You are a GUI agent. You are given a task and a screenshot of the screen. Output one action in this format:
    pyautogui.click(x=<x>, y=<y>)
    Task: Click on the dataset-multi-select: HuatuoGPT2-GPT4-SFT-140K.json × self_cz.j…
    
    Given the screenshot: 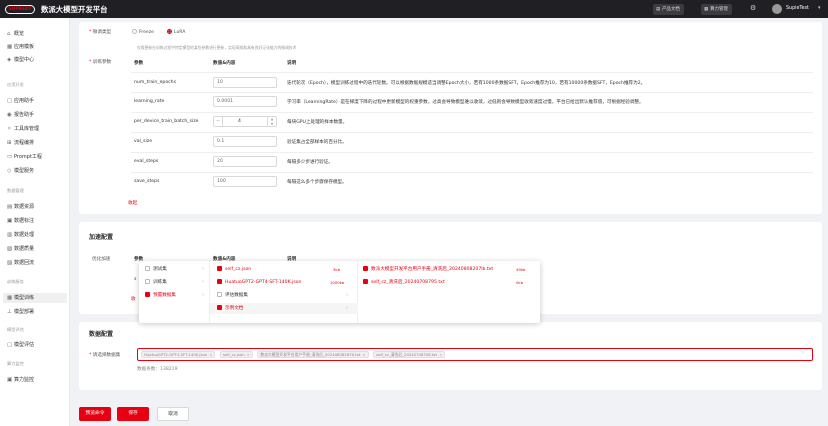 What is the action you would take?
    pyautogui.click(x=475, y=354)
    